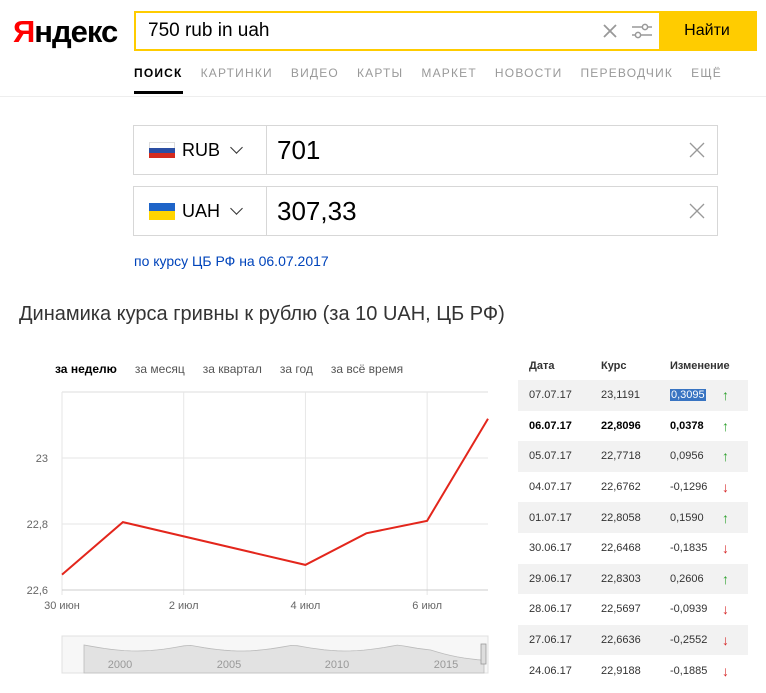  Describe the element at coordinates (621, 609) in the screenshot. I see `row-rate: 22,5697` at that location.